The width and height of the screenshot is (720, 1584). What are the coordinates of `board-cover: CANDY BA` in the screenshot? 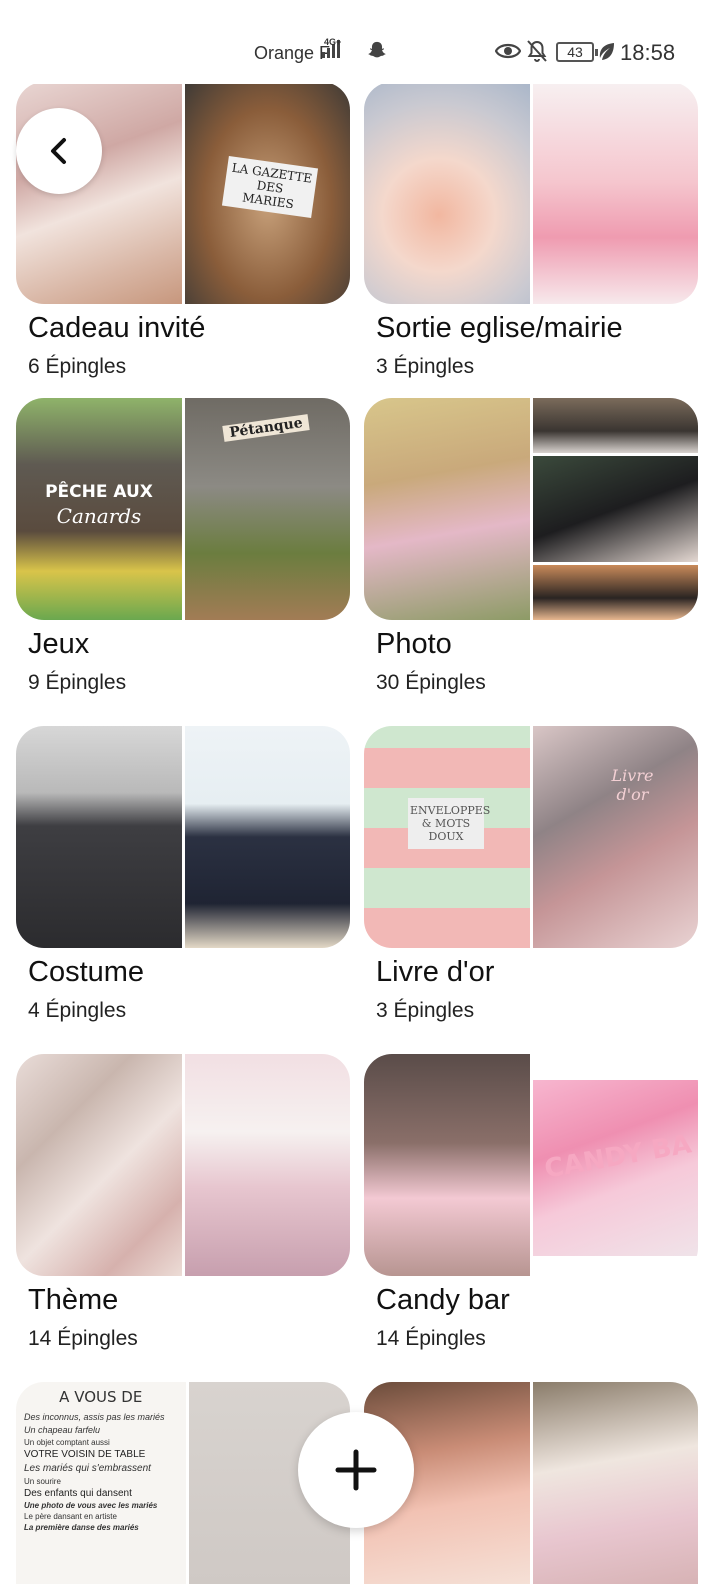 It's located at (531, 1165).